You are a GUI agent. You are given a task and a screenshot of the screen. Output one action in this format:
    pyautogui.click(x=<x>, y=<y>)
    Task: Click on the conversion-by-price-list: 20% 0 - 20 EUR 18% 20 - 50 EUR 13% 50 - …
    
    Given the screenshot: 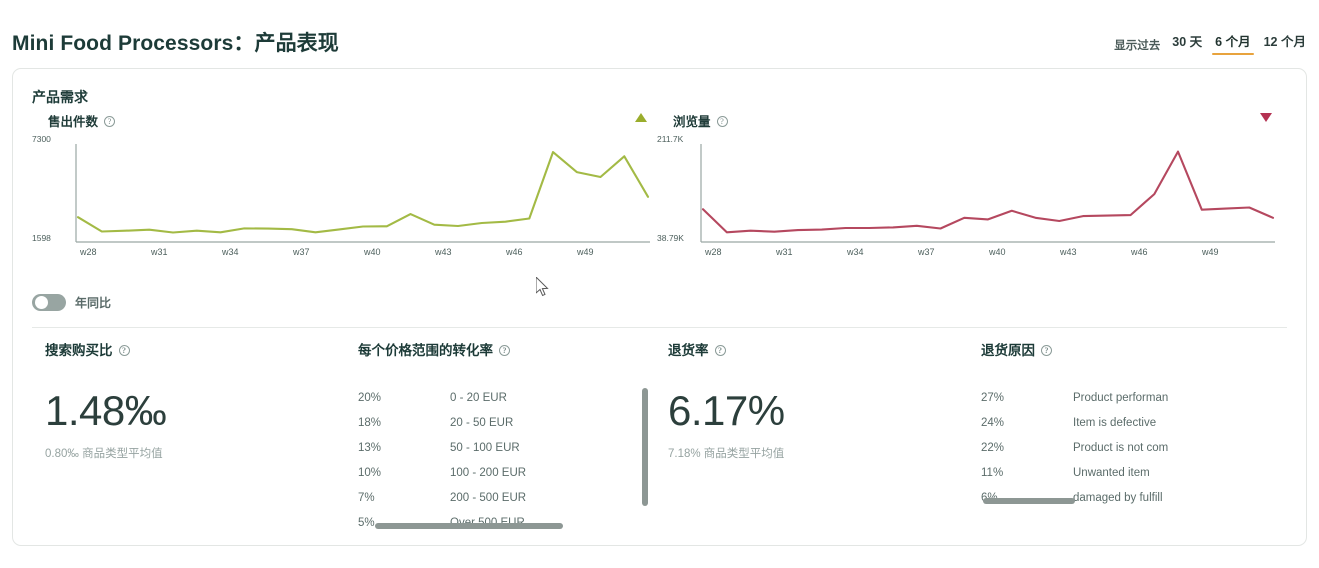 What is the action you would take?
    pyautogui.click(x=503, y=460)
    